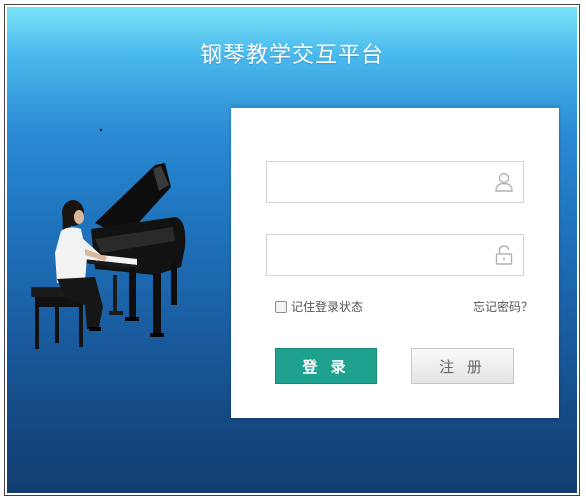 This screenshot has height=502, width=586. I want to click on username-field, so click(395, 182).